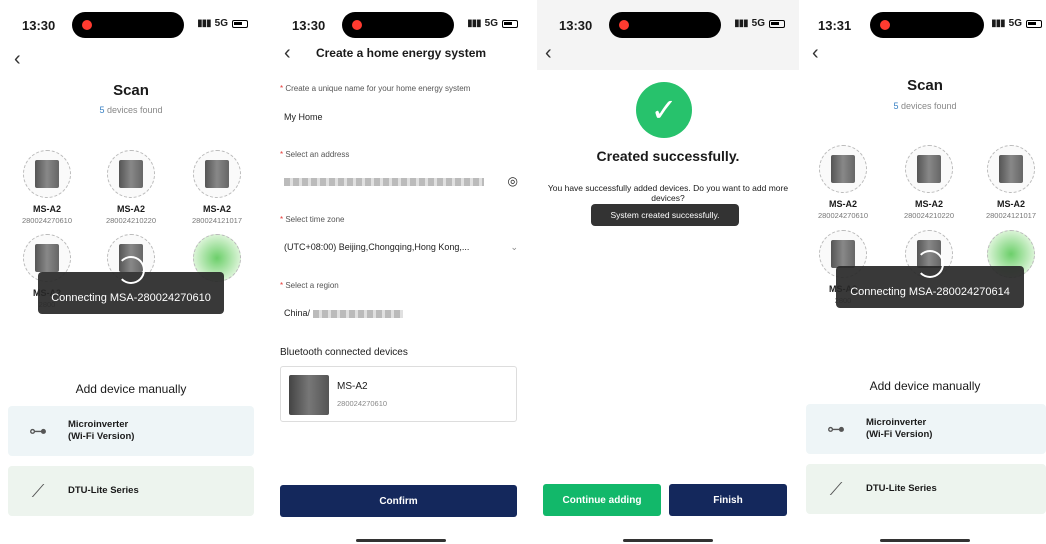 This screenshot has height=544, width=1046. Describe the element at coordinates (665, 215) in the screenshot. I see `success-toast: System created successfully.` at that location.